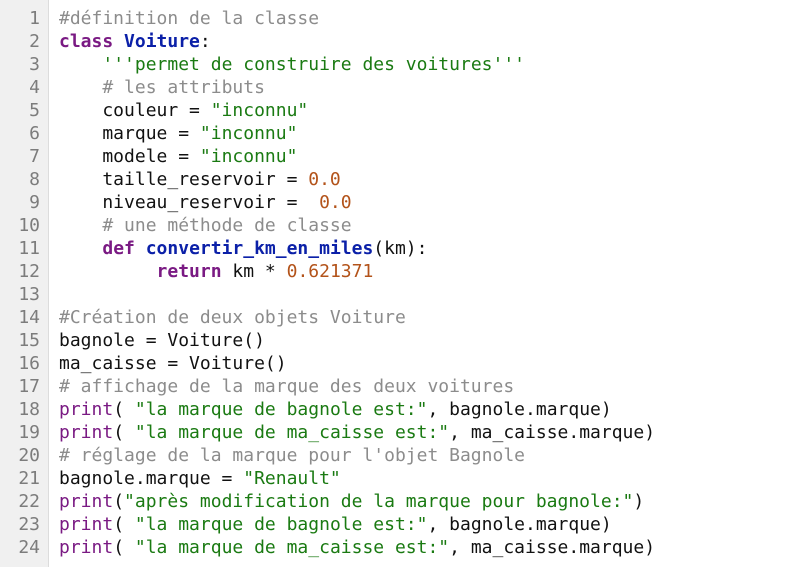 This screenshot has height=567, width=799. What do you see at coordinates (399, 294) in the screenshot?
I see `code-line: 13` at bounding box center [399, 294].